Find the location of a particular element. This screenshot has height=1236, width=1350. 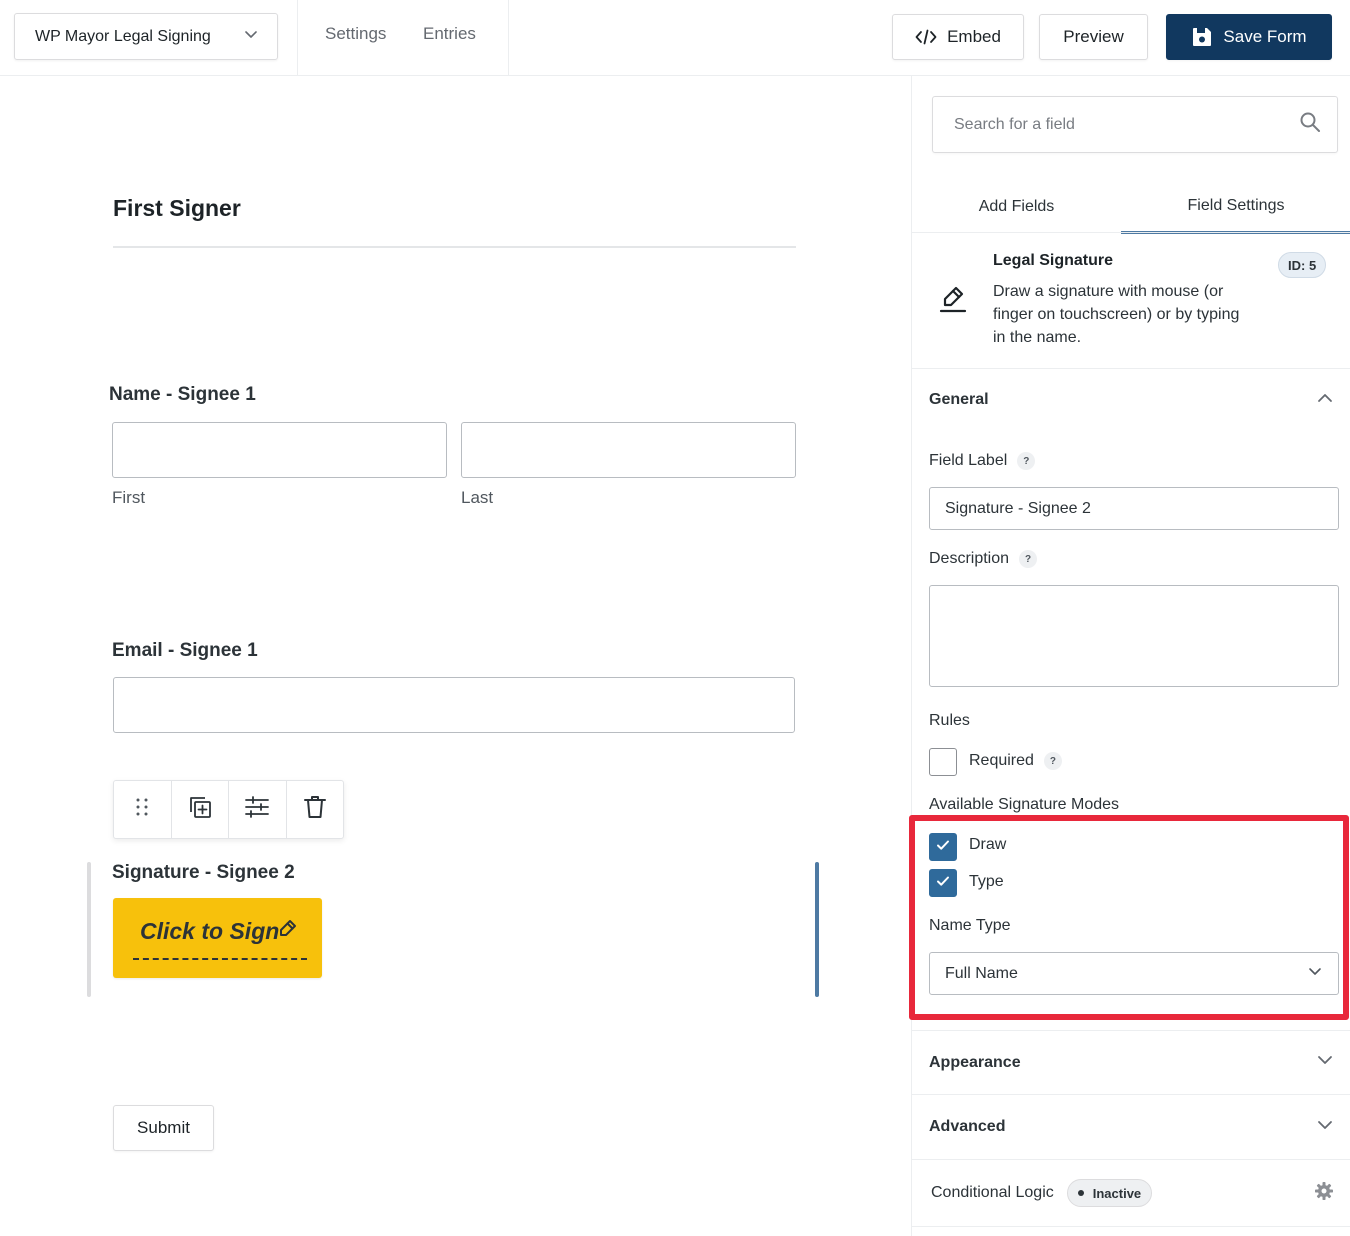

type-mode-label: Type is located at coordinates (986, 881).